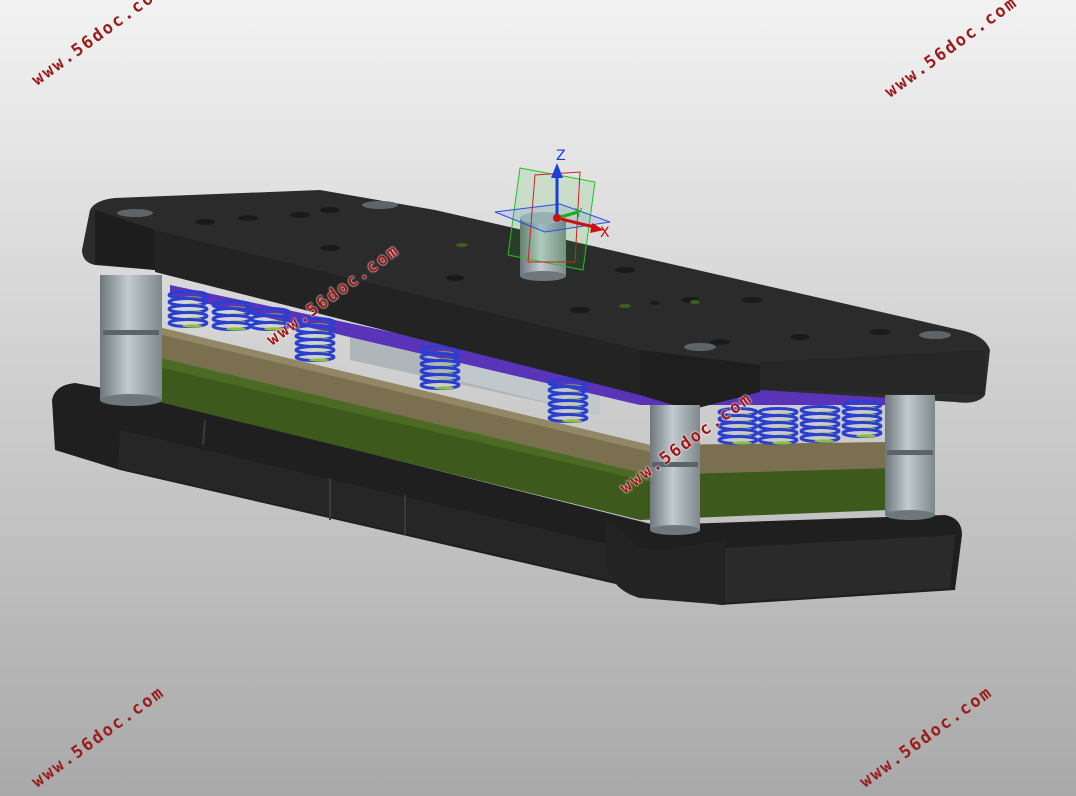  I want to click on axis-x-label: X, so click(605, 233).